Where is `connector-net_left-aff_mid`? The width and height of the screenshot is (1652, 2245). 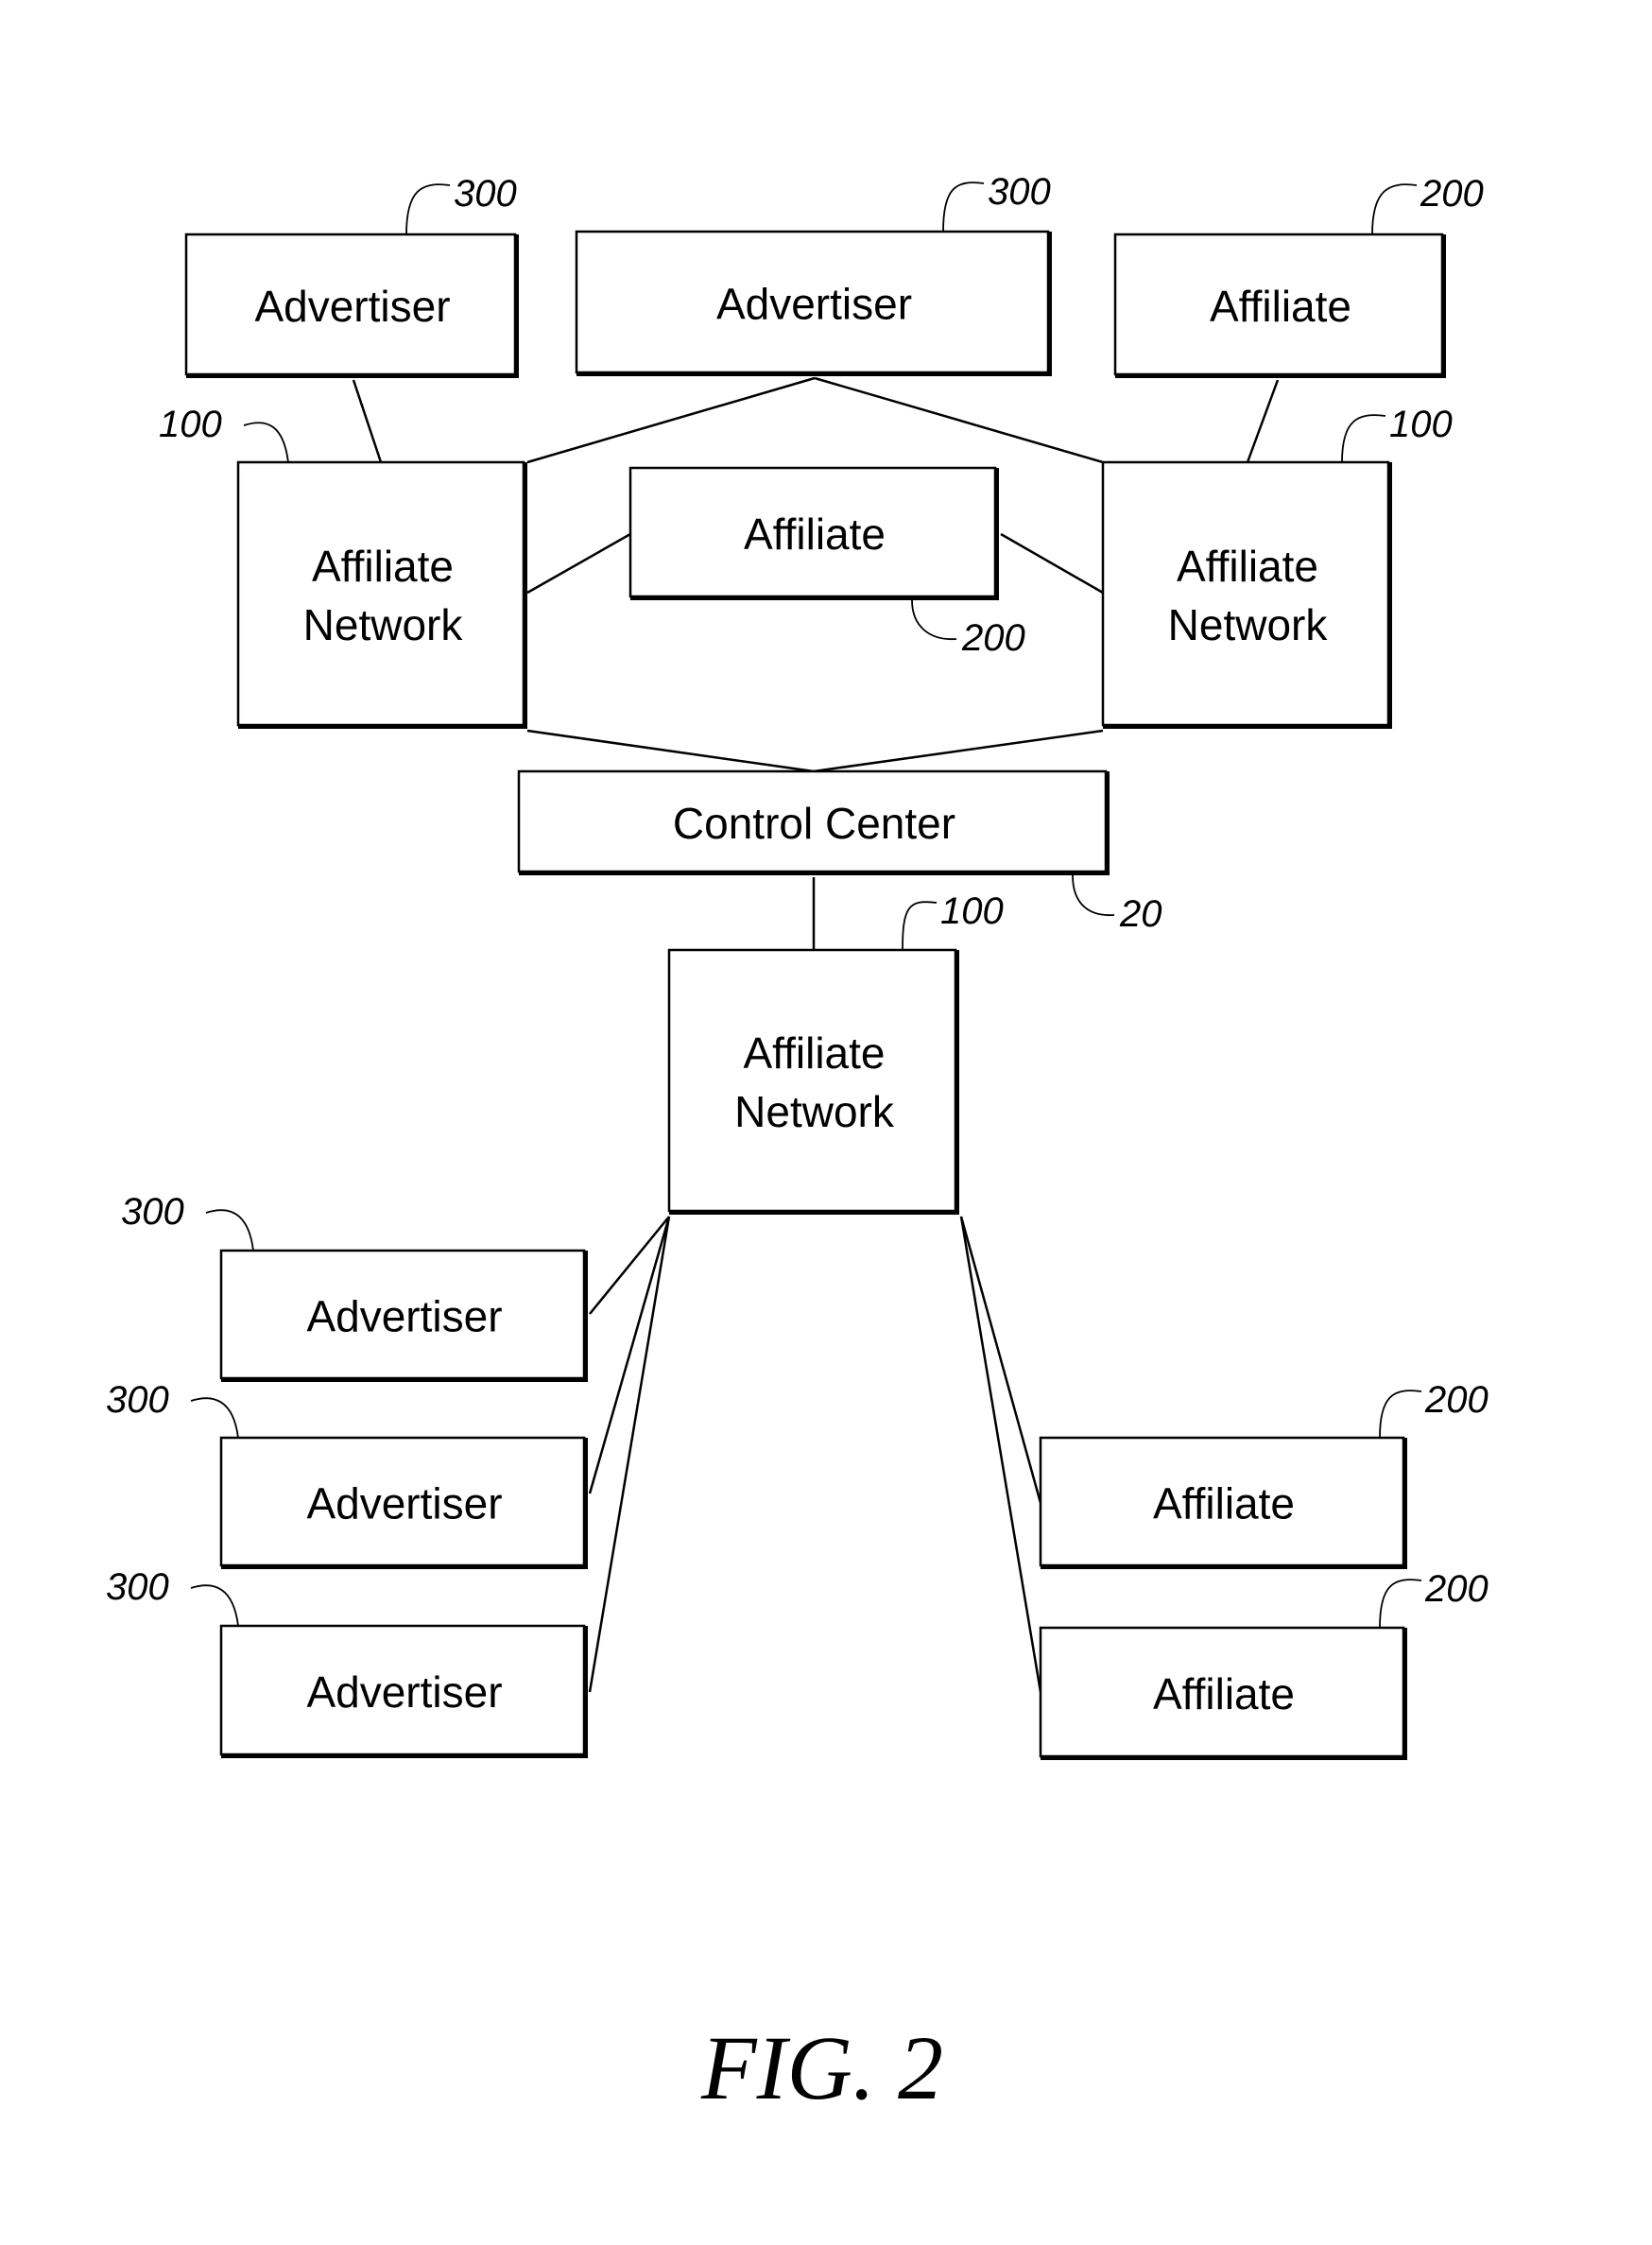 connector-net_left-aff_mid is located at coordinates (578, 563).